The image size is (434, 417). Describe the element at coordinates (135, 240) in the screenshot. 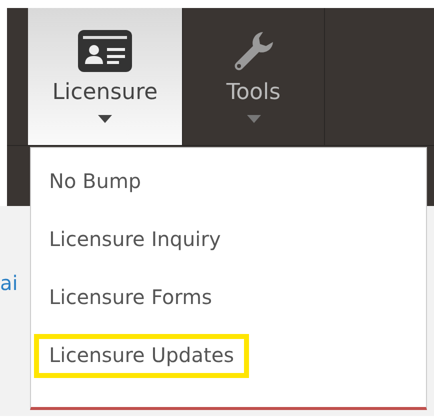

I see `menu-item: Licensure Inquiry` at that location.